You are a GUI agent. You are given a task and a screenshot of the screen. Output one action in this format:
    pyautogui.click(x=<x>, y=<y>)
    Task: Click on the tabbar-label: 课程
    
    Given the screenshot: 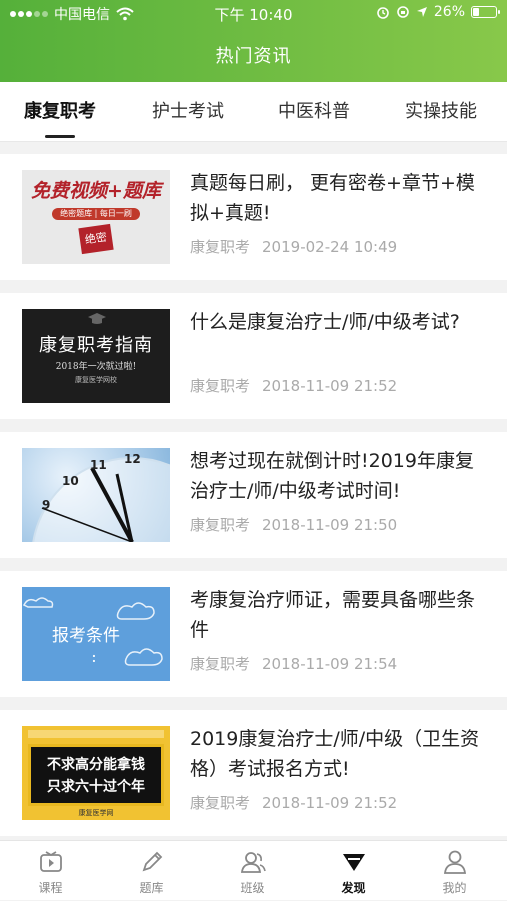 What is the action you would take?
    pyautogui.click(x=50, y=888)
    